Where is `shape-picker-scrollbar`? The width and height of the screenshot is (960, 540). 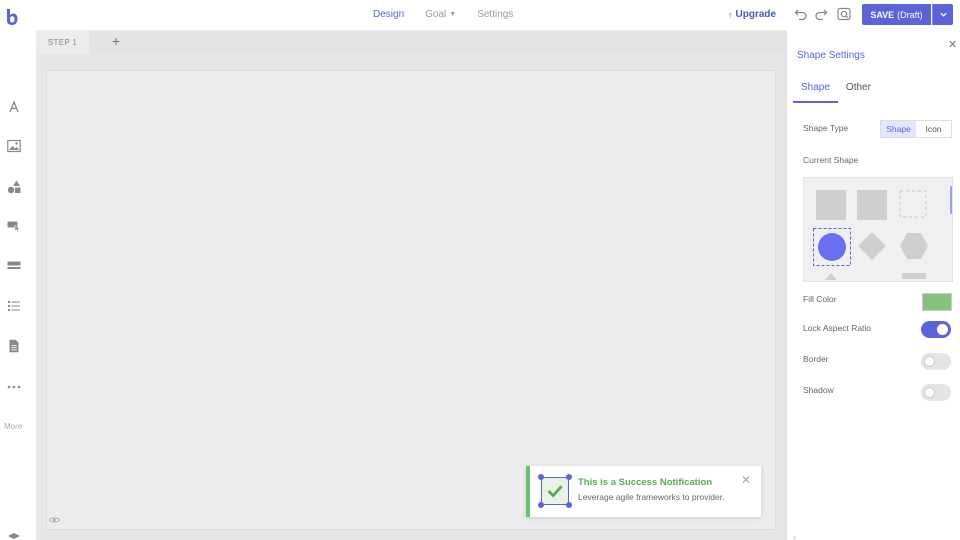 shape-picker-scrollbar is located at coordinates (951, 200).